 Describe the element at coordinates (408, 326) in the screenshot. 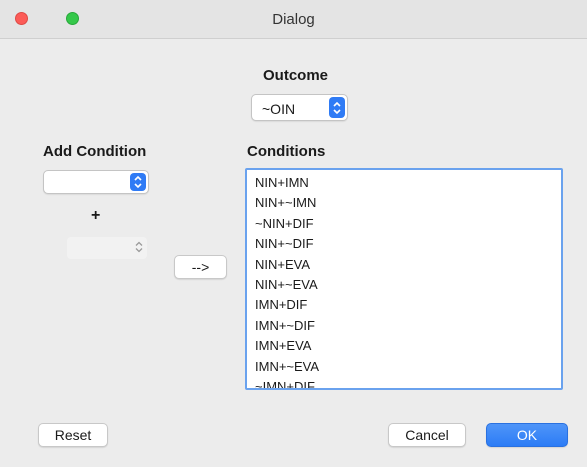

I see `condition-item: IMN+~DIF` at that location.